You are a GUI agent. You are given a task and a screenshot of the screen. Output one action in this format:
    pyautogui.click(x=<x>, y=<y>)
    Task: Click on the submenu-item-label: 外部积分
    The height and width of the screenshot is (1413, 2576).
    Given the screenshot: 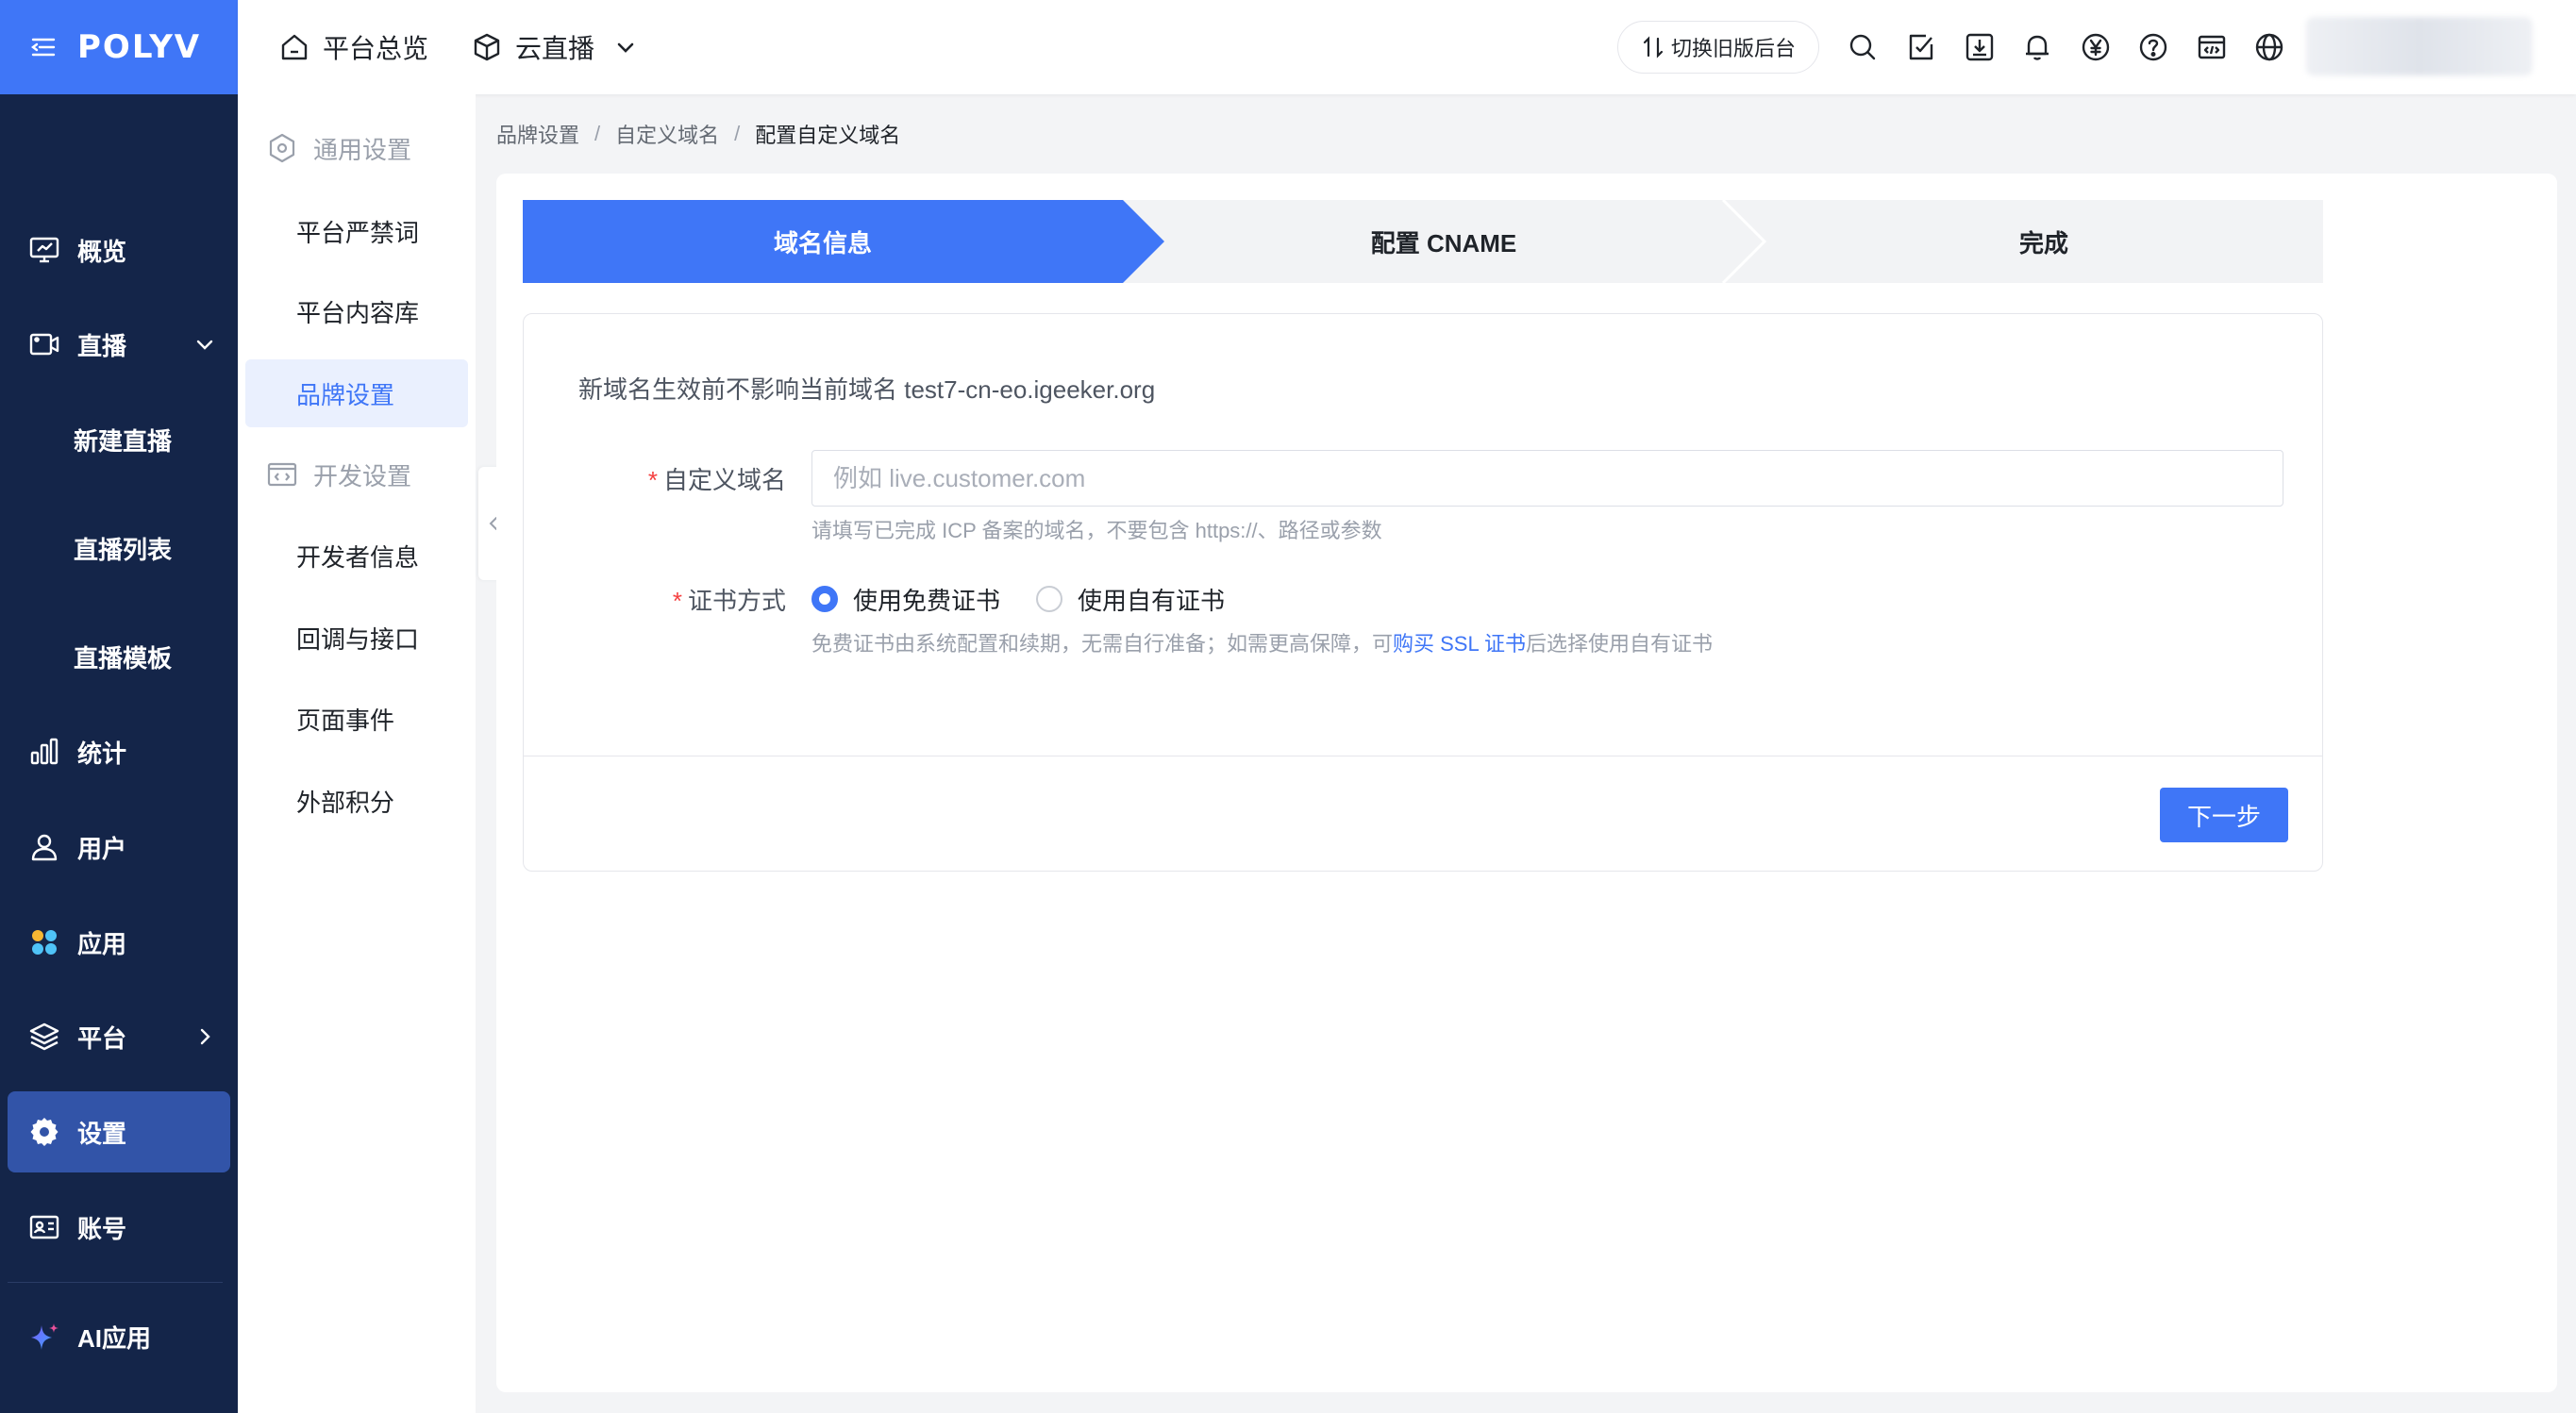 What is the action you would take?
    pyautogui.click(x=345, y=802)
    